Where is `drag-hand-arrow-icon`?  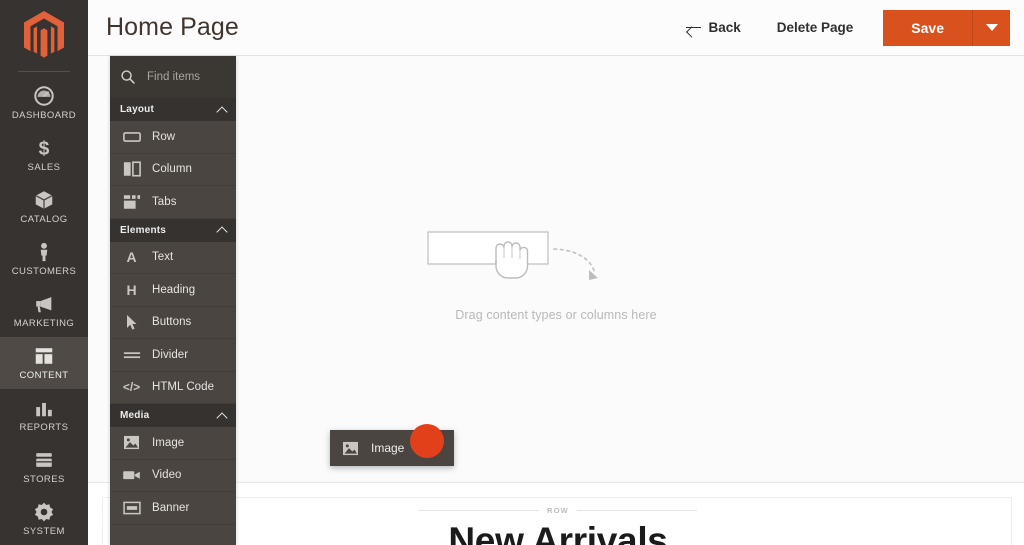
drag-hand-arrow-icon is located at coordinates (556, 257).